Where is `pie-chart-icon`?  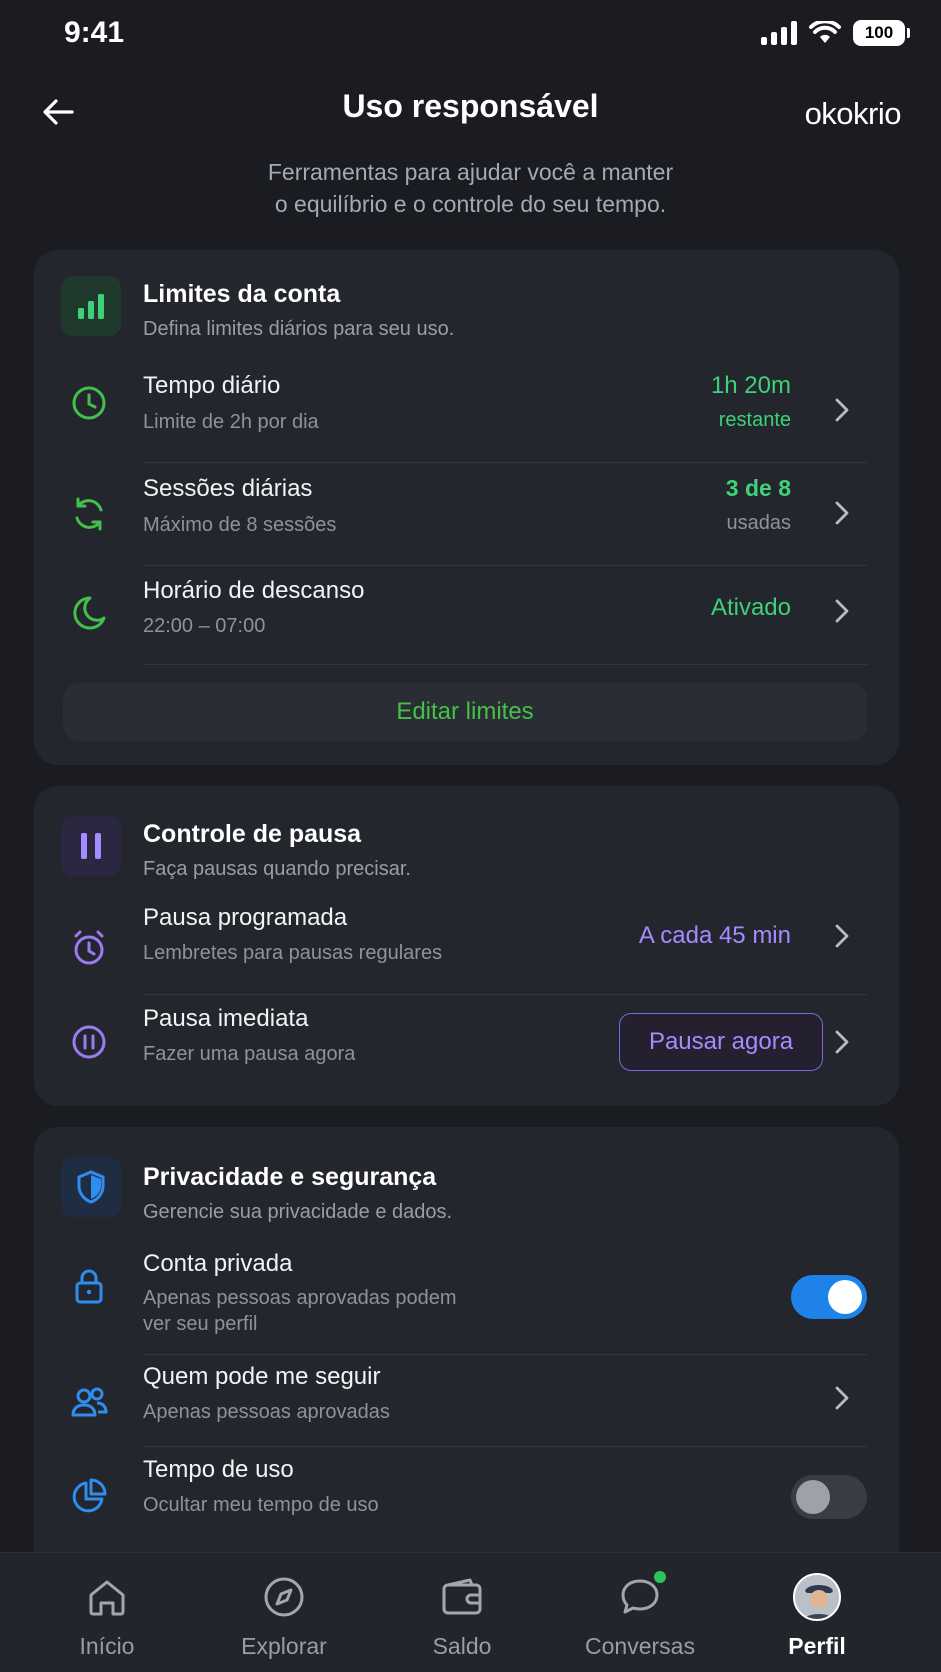
pie-chart-icon is located at coordinates (89, 1495).